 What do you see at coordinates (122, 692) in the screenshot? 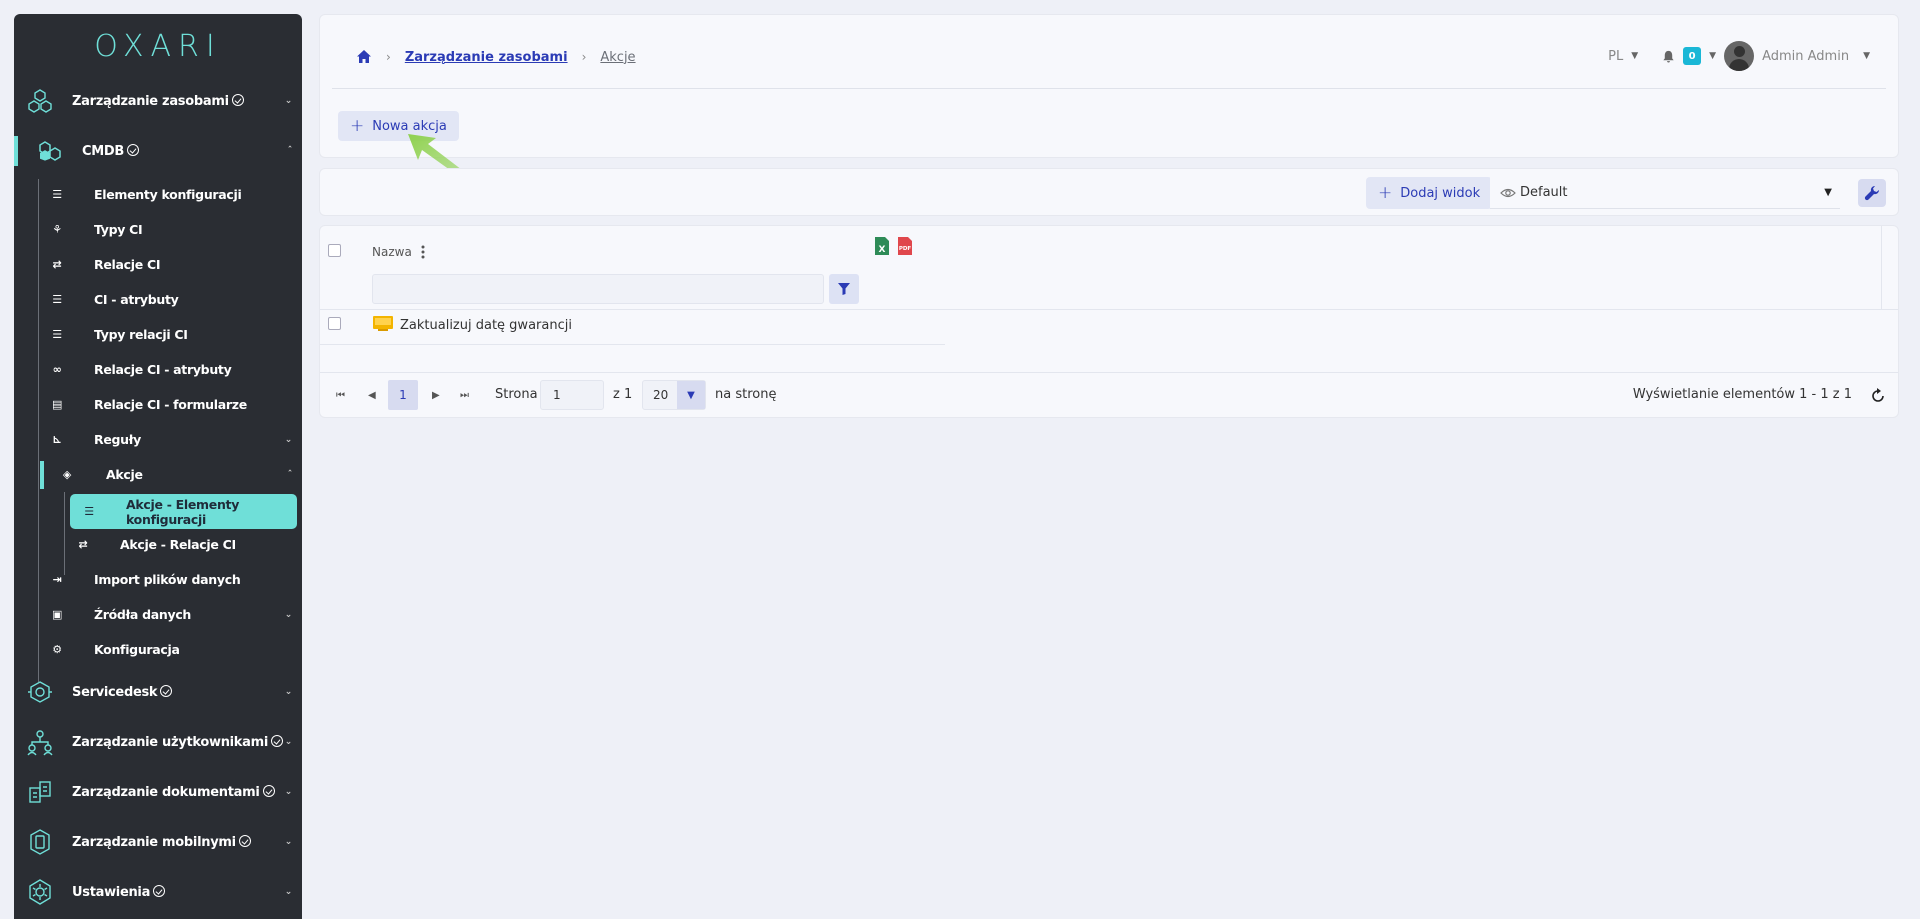
I see `nav-label: Servicedesk` at bounding box center [122, 692].